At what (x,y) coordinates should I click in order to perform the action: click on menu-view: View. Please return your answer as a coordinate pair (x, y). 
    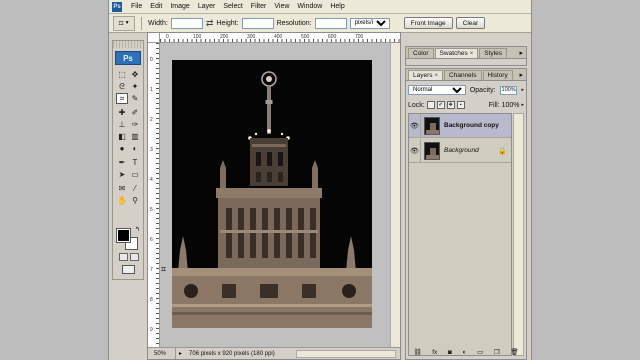
    Looking at the image, I should click on (281, 6).